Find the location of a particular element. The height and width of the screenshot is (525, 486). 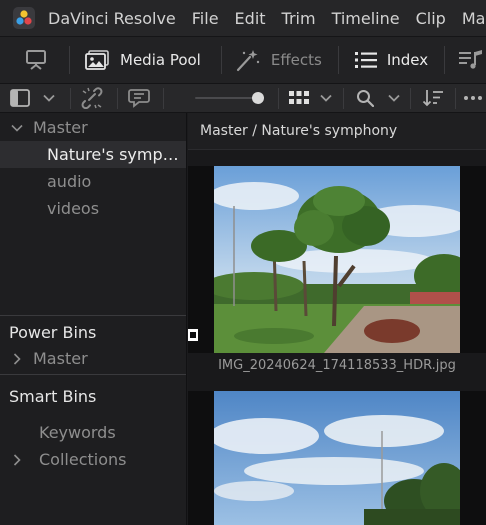

menu-trim: Trim is located at coordinates (299, 18).